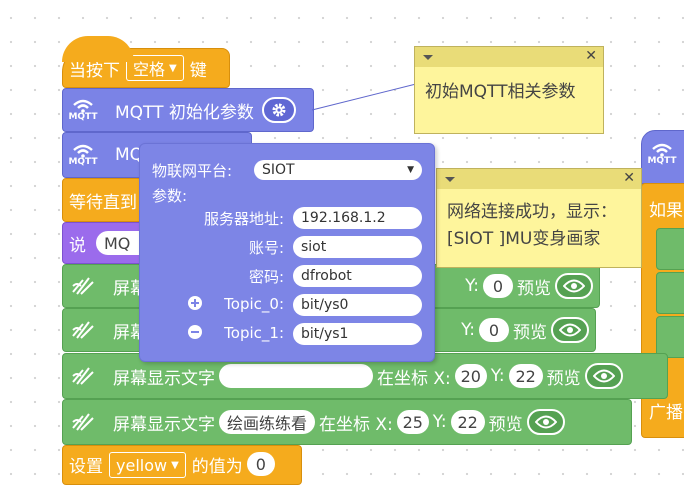 The height and width of the screenshot is (485, 684). What do you see at coordinates (524, 239) in the screenshot?
I see `note-line-2: [SIOT ]MU变身画家` at bounding box center [524, 239].